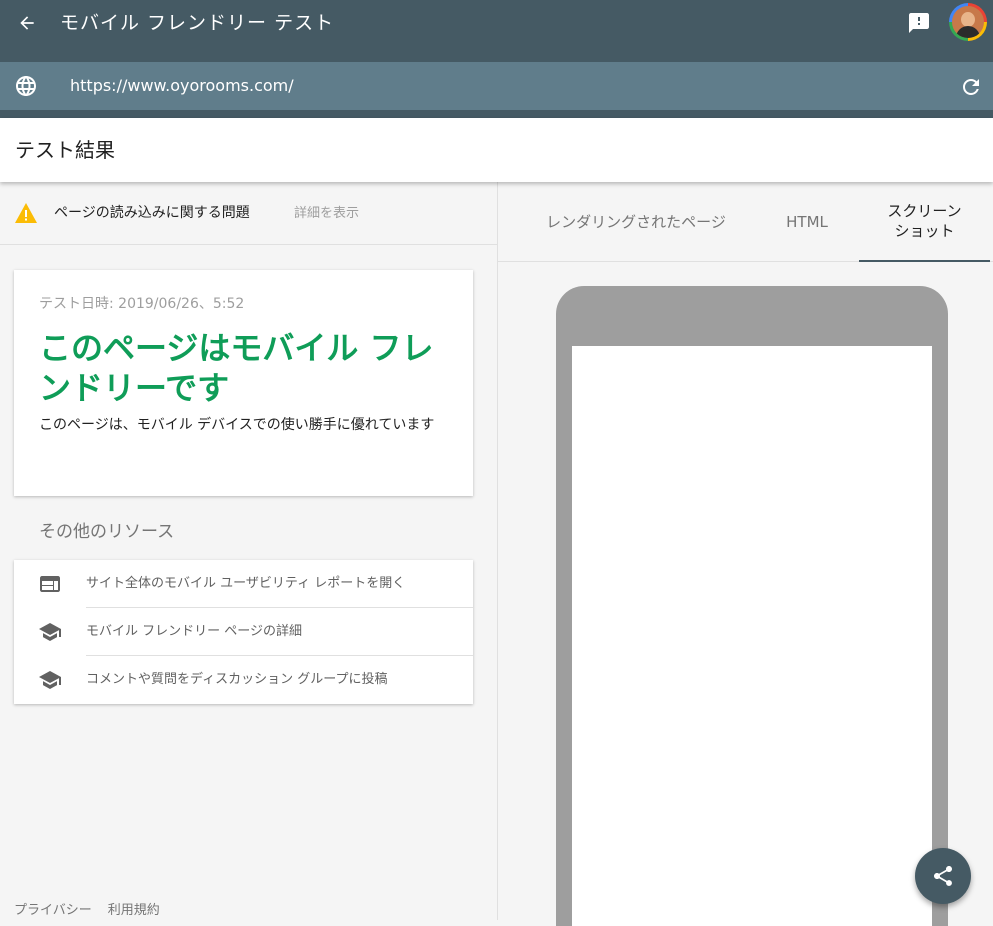 The height and width of the screenshot is (926, 993). What do you see at coordinates (107, 532) in the screenshot?
I see `resources-title: その他のリソース` at bounding box center [107, 532].